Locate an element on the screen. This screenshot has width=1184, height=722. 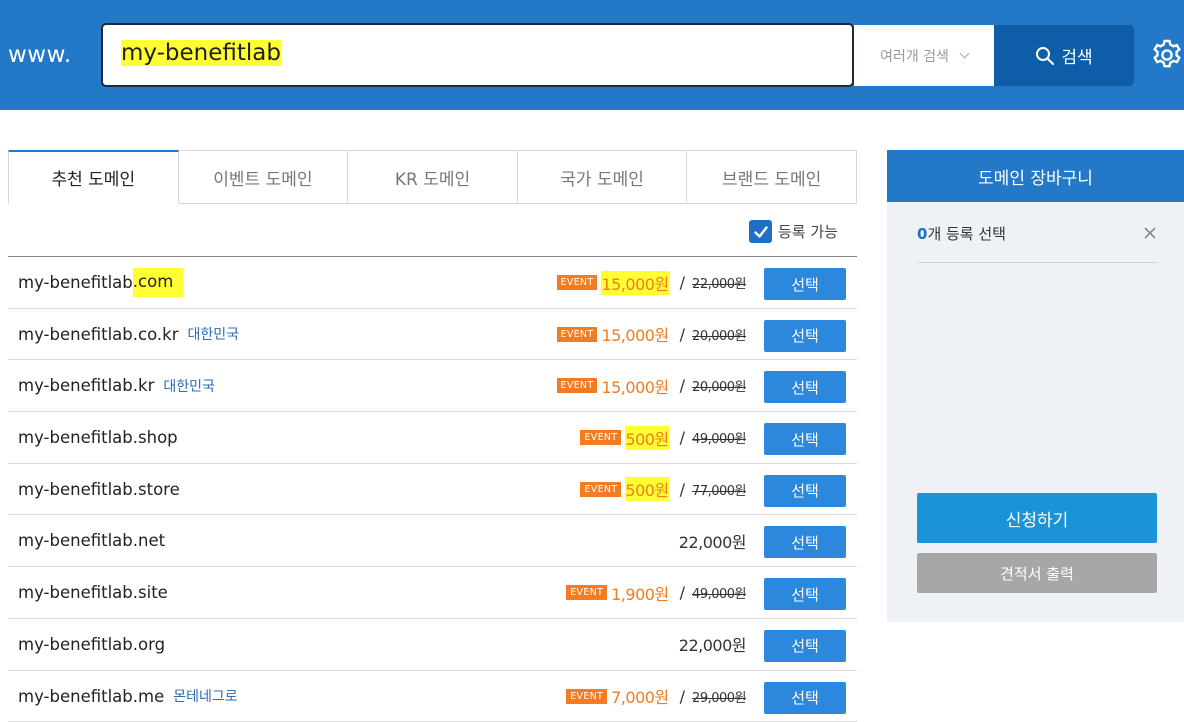
search-button: 검색 is located at coordinates (1064, 55).